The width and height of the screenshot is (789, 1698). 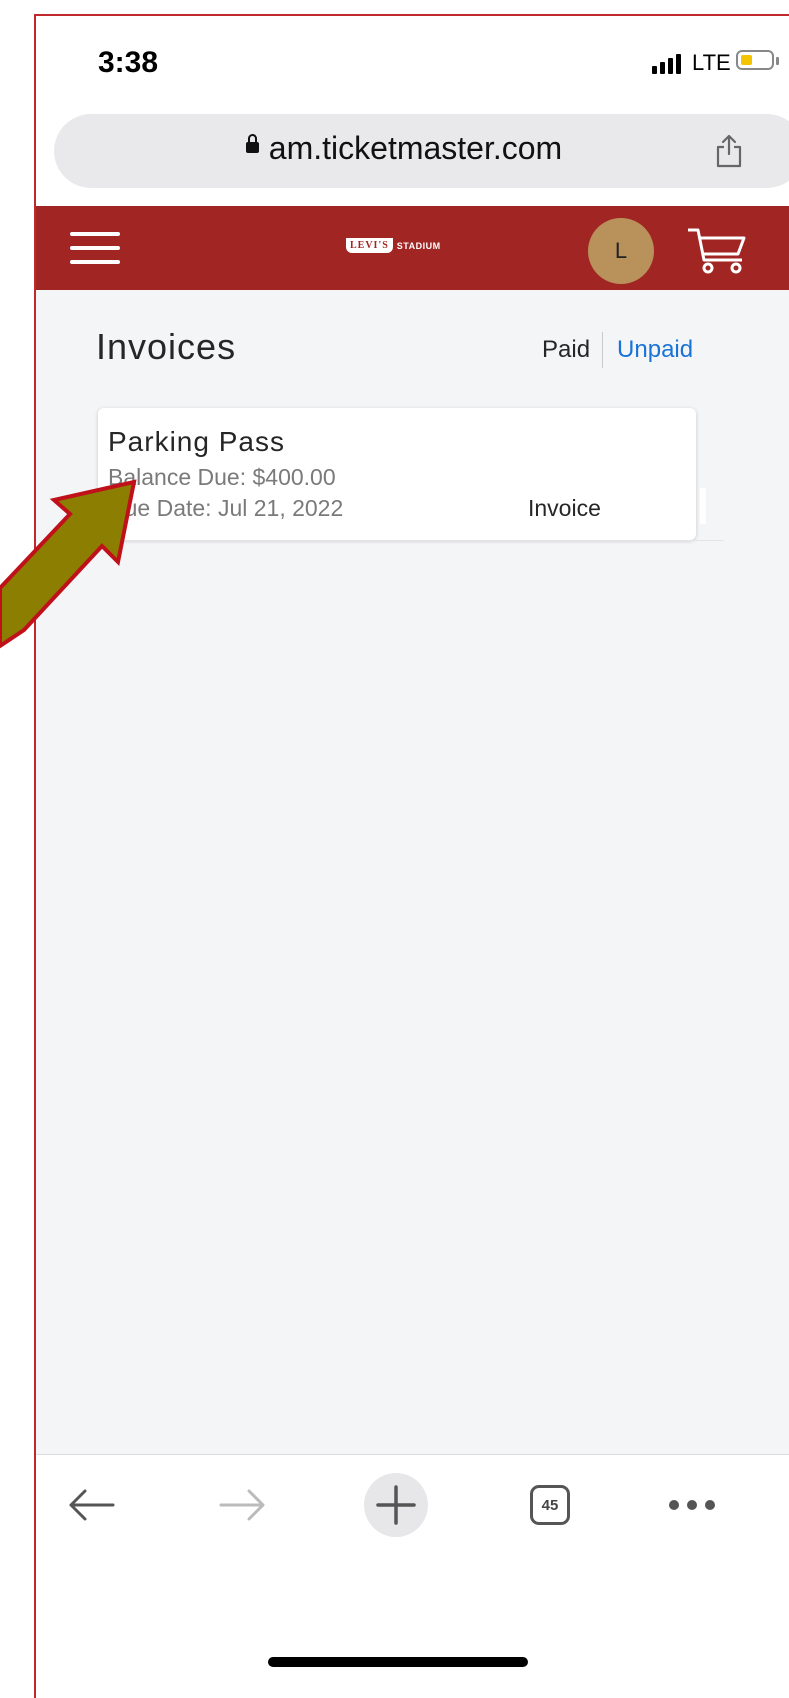 What do you see at coordinates (95, 249) in the screenshot?
I see `menu-icon` at bounding box center [95, 249].